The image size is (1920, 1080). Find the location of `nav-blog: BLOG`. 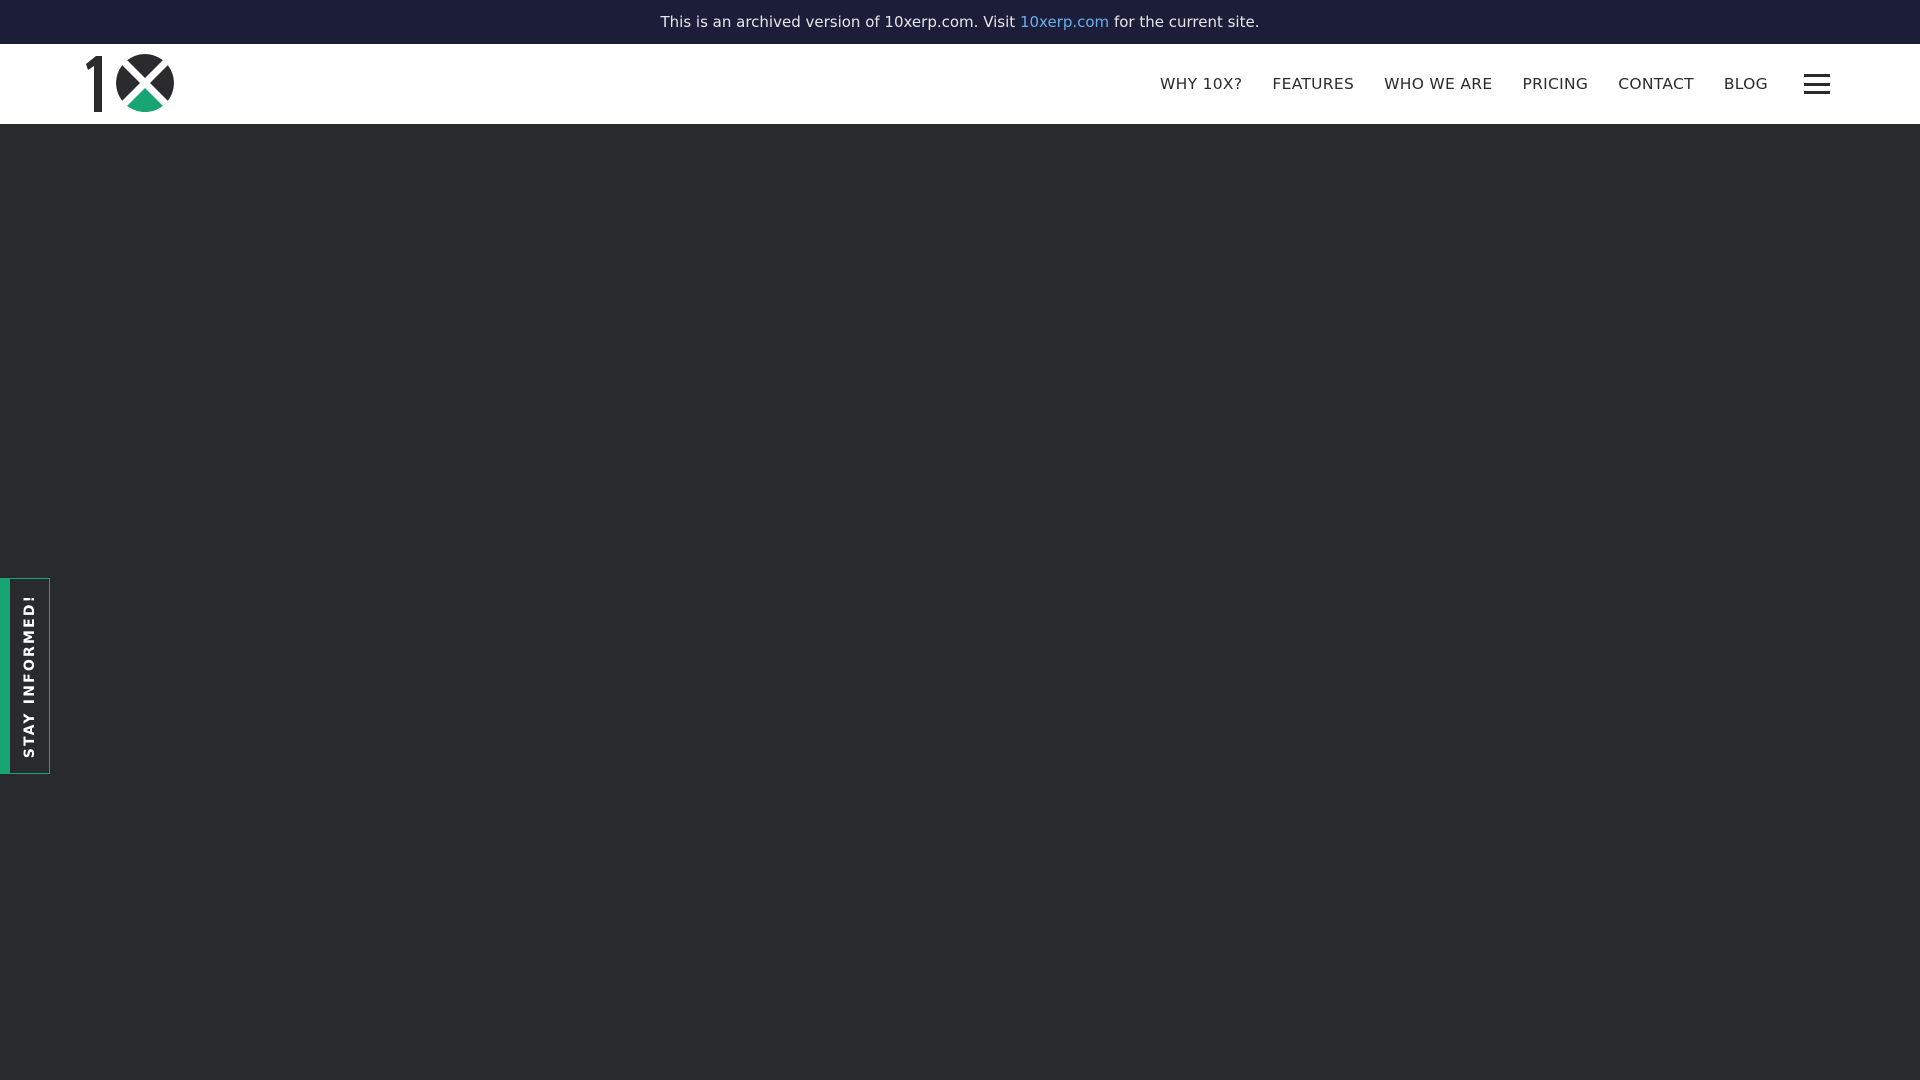

nav-blog: BLOG is located at coordinates (1746, 84).